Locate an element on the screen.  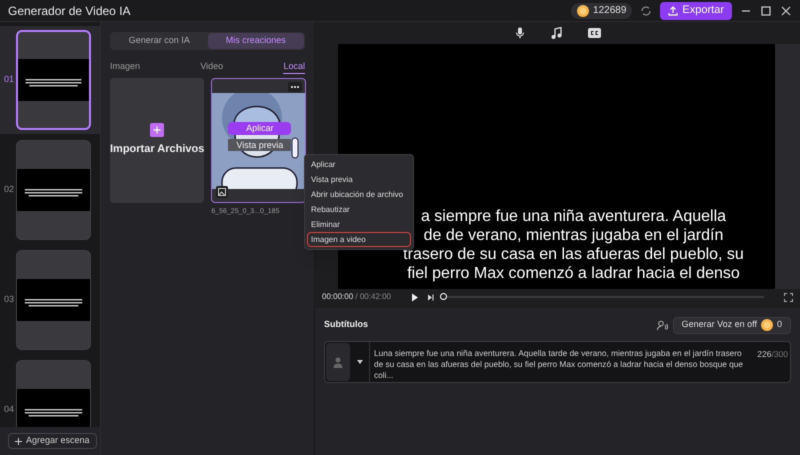
caption-lines-drawing is located at coordinates (53, 80).